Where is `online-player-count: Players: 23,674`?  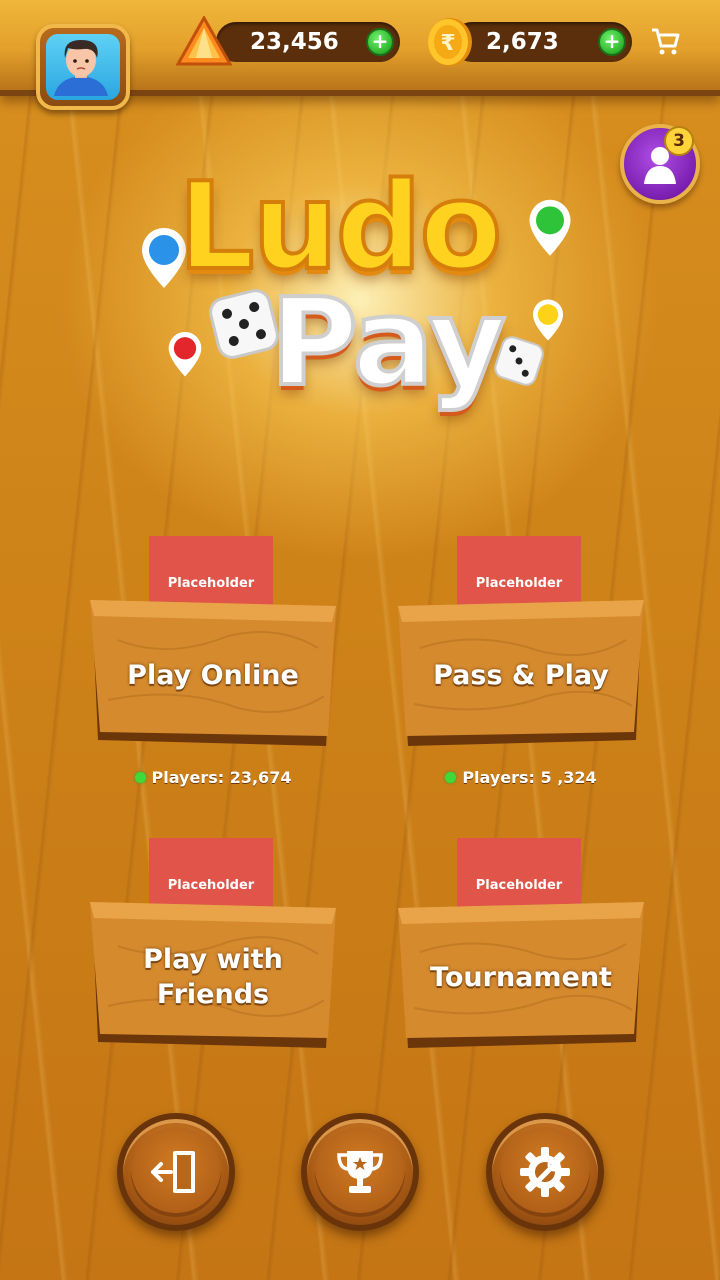 online-player-count: Players: 23,674 is located at coordinates (213, 777).